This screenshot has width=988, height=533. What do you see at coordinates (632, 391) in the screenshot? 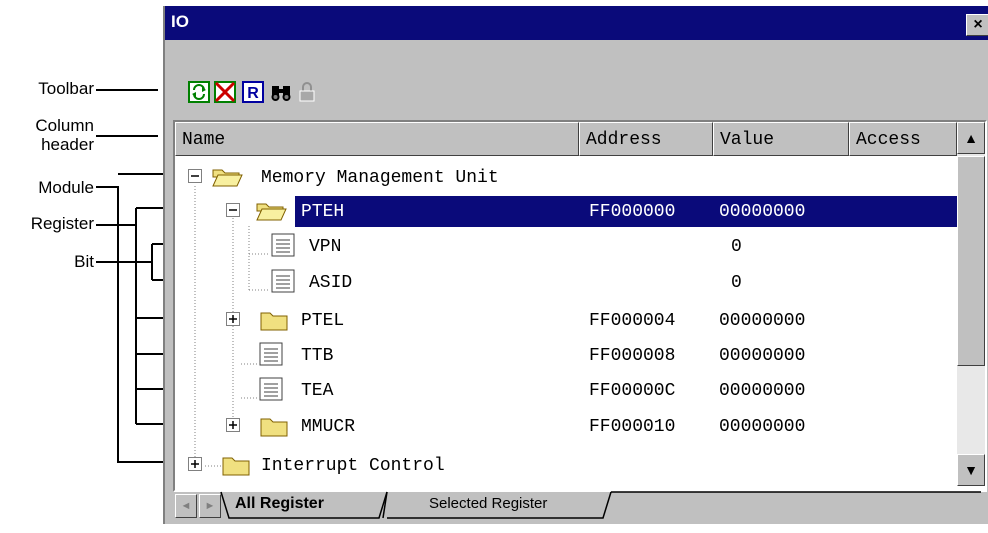
I see `row-address: FF00000C` at bounding box center [632, 391].